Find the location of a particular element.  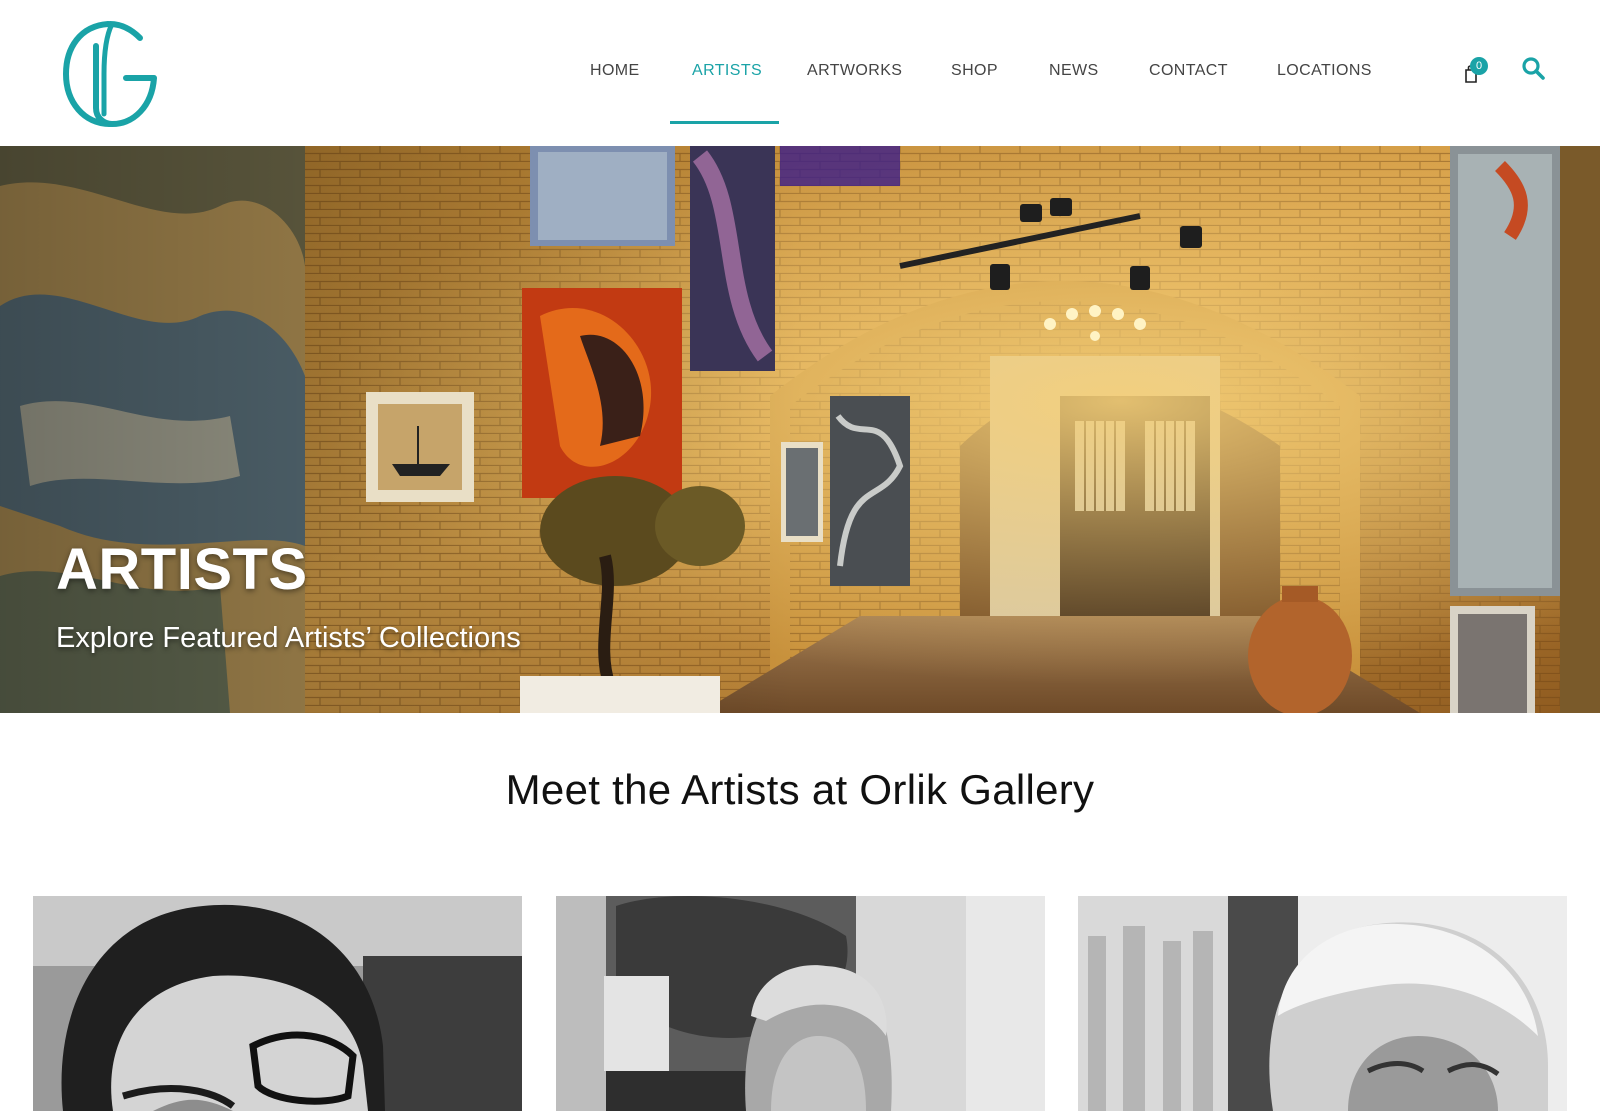

hero-title: ARTISTS is located at coordinates (182, 569).